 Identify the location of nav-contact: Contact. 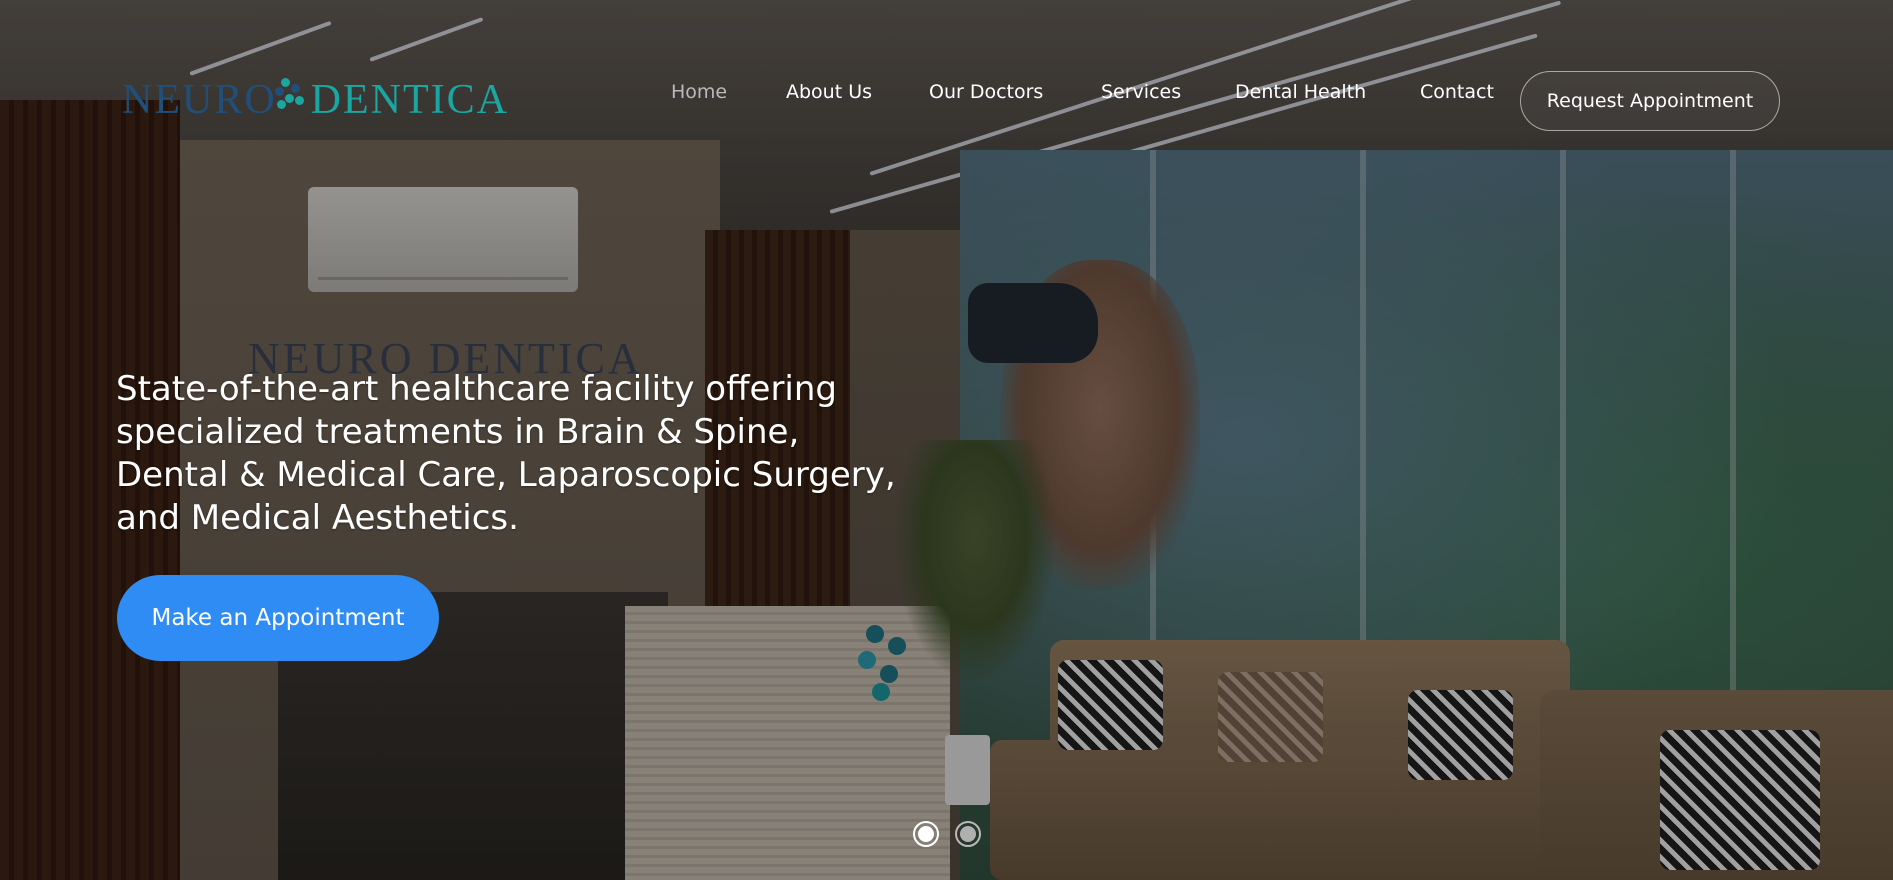
(1457, 92).